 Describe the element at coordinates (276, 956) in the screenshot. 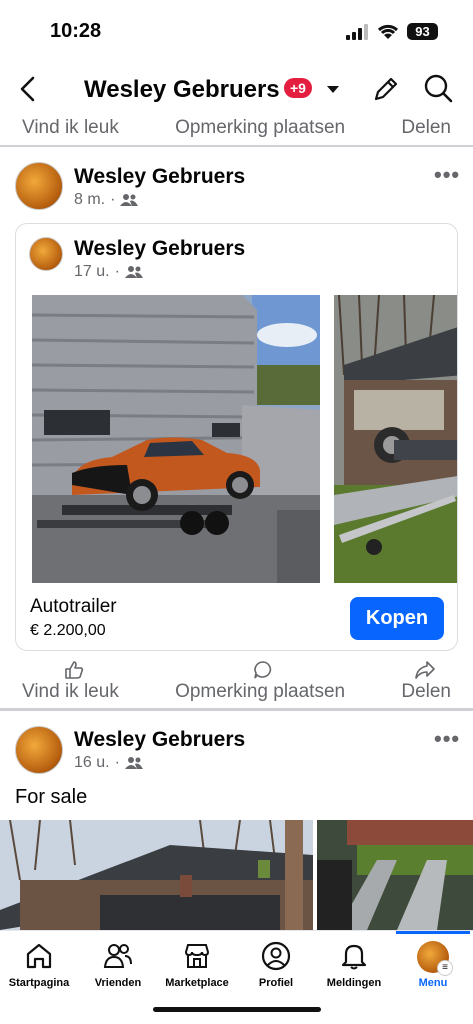

I see `profile-icon` at that location.